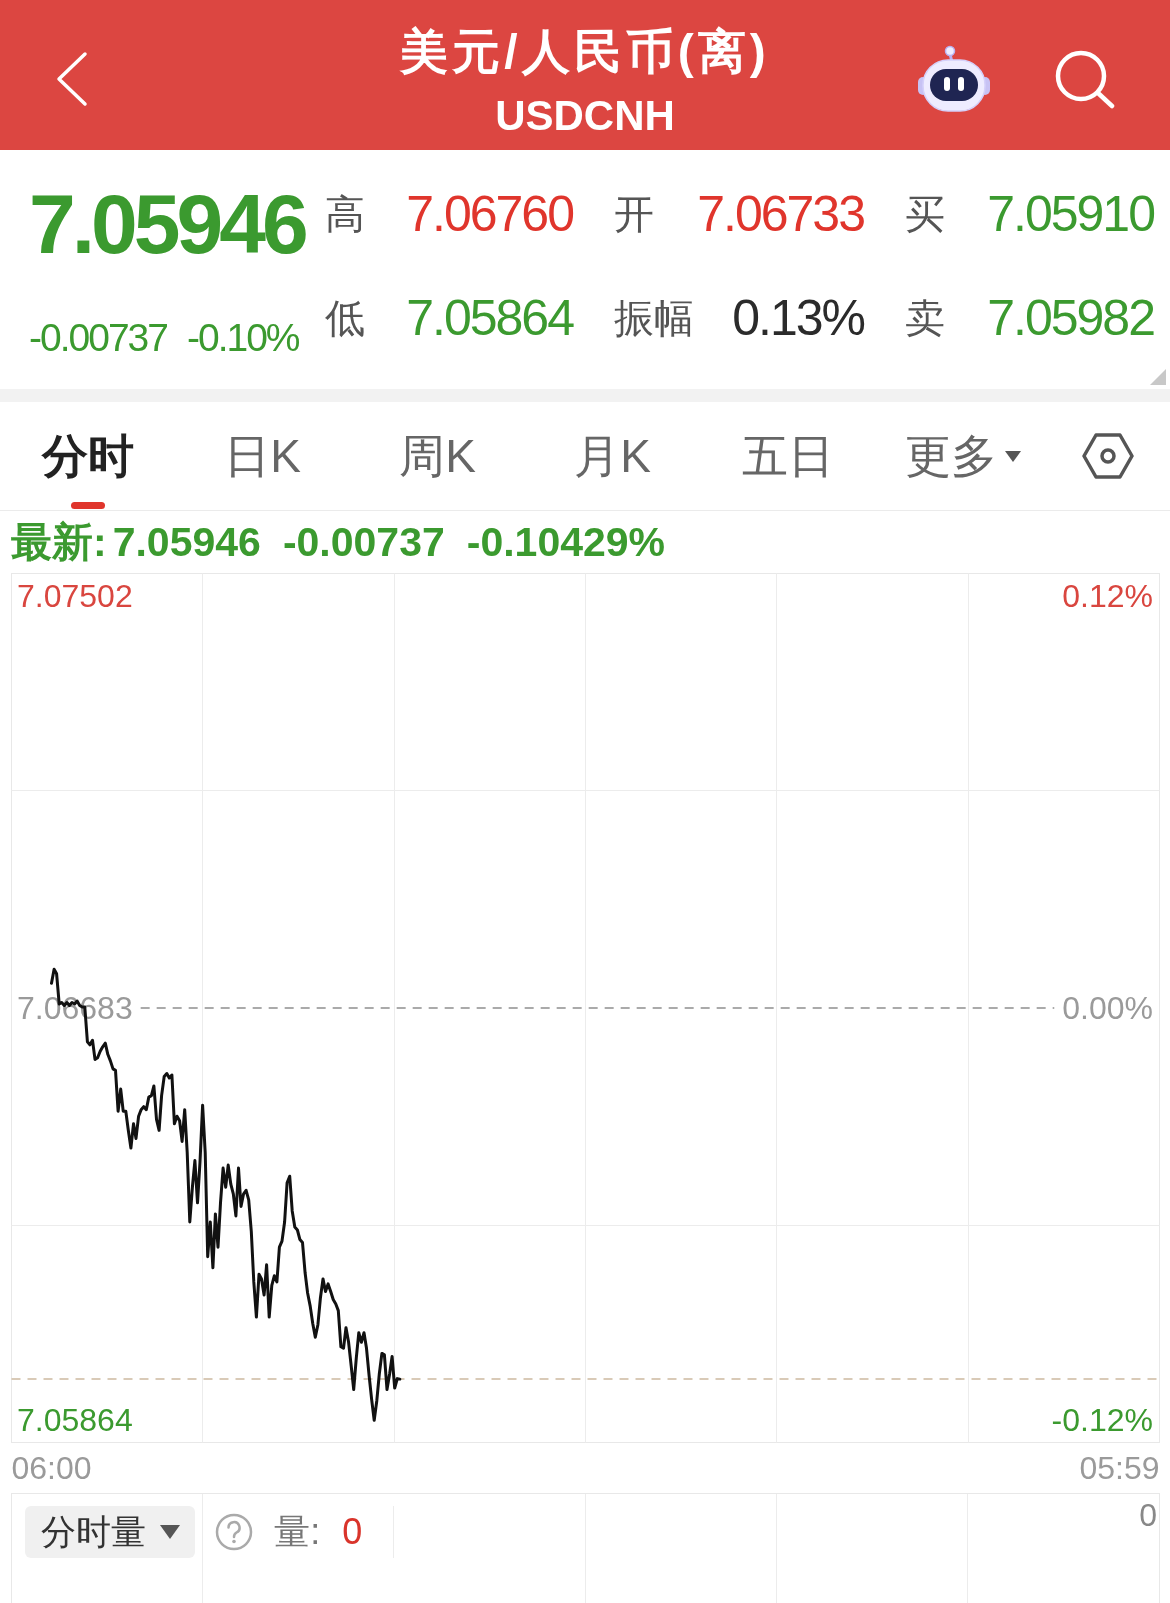  I want to click on chart-tab: 五日, so click(787, 456).